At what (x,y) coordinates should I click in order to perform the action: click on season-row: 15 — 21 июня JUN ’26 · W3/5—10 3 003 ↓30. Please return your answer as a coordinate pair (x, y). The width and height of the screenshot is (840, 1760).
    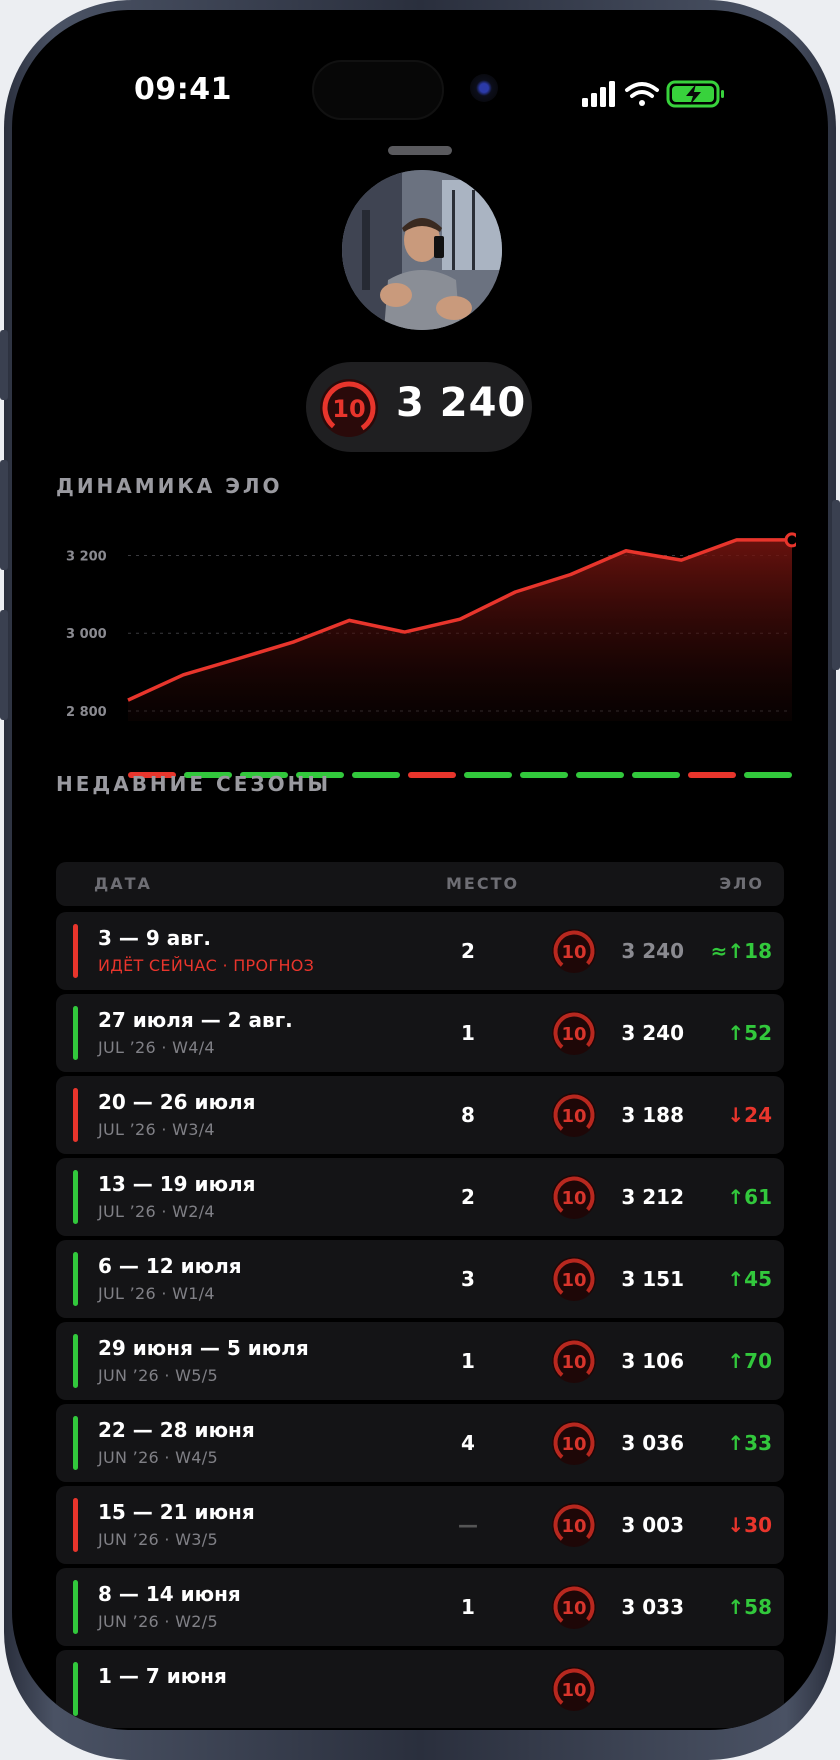
    Looking at the image, I should click on (420, 1525).